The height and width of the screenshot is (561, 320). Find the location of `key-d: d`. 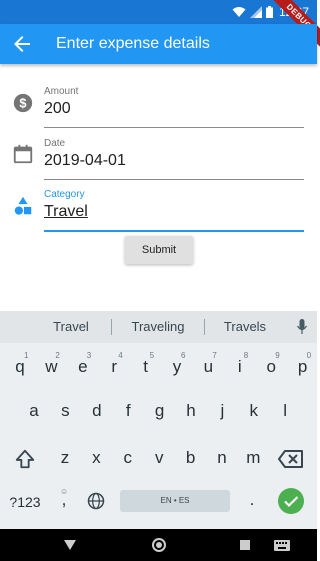

key-d: d is located at coordinates (97, 411).